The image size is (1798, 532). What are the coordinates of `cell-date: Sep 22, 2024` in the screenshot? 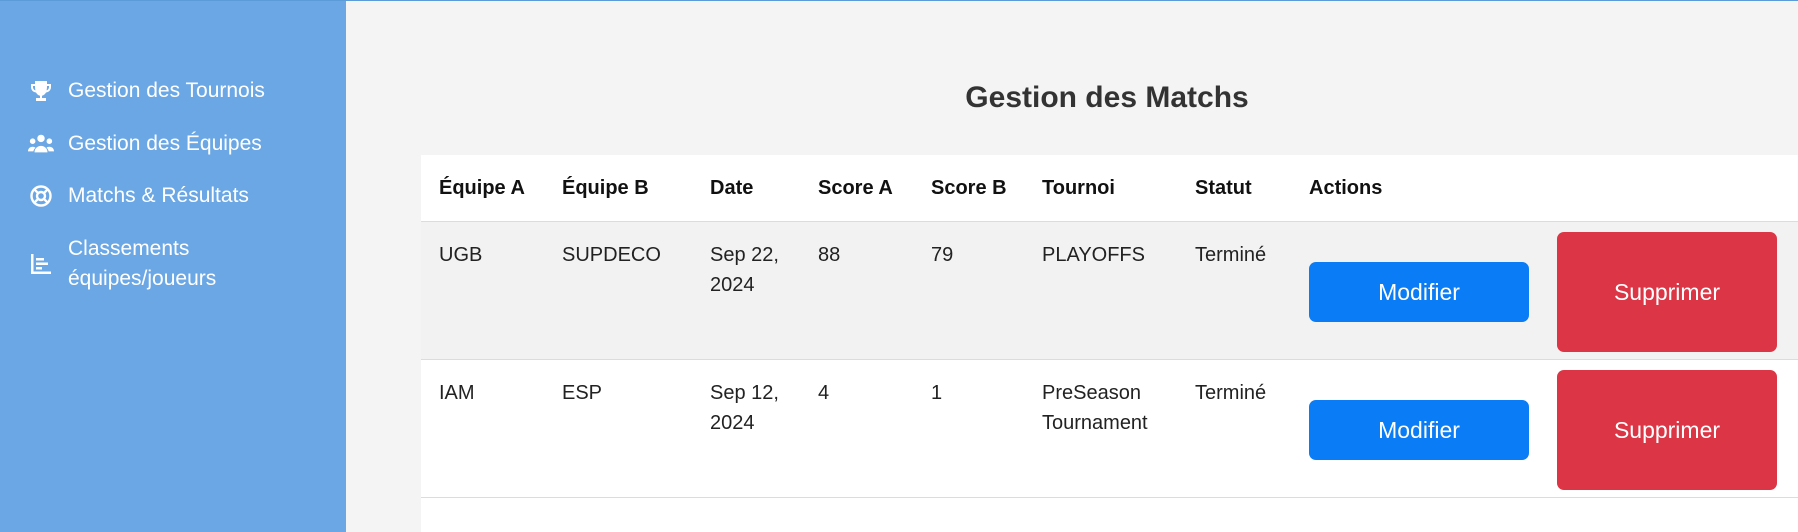 It's located at (746, 290).